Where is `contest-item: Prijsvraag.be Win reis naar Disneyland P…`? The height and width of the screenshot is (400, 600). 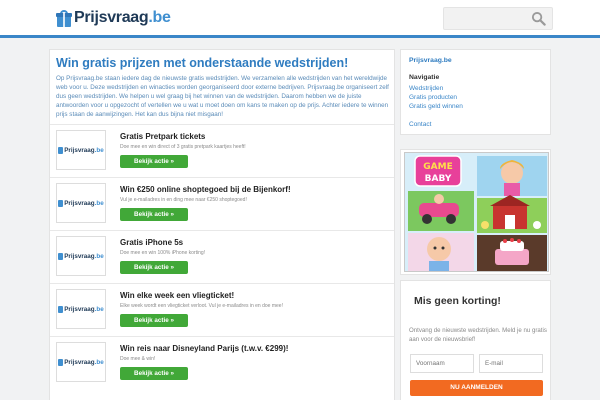 contest-item: Prijsvraag.be Win reis naar Disneyland P… is located at coordinates (222, 362).